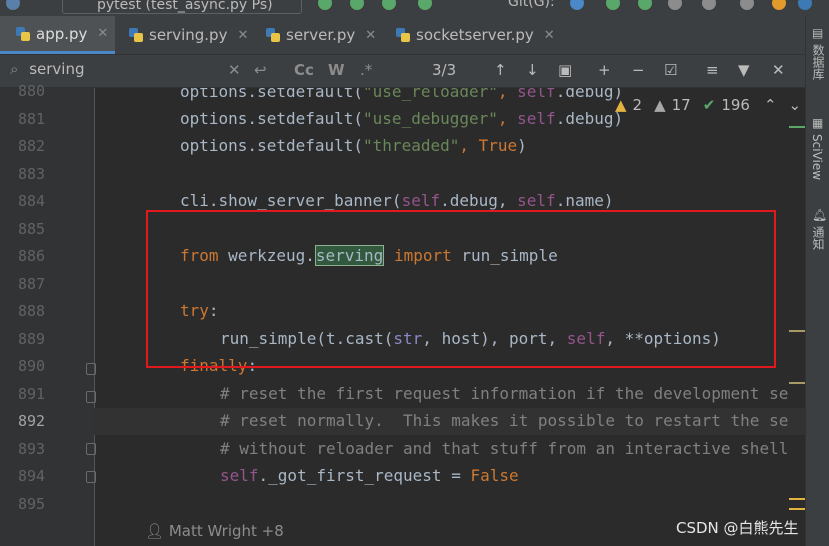 The image size is (829, 546). Describe the element at coordinates (62, 33) in the screenshot. I see `tab-label: app.py` at that location.